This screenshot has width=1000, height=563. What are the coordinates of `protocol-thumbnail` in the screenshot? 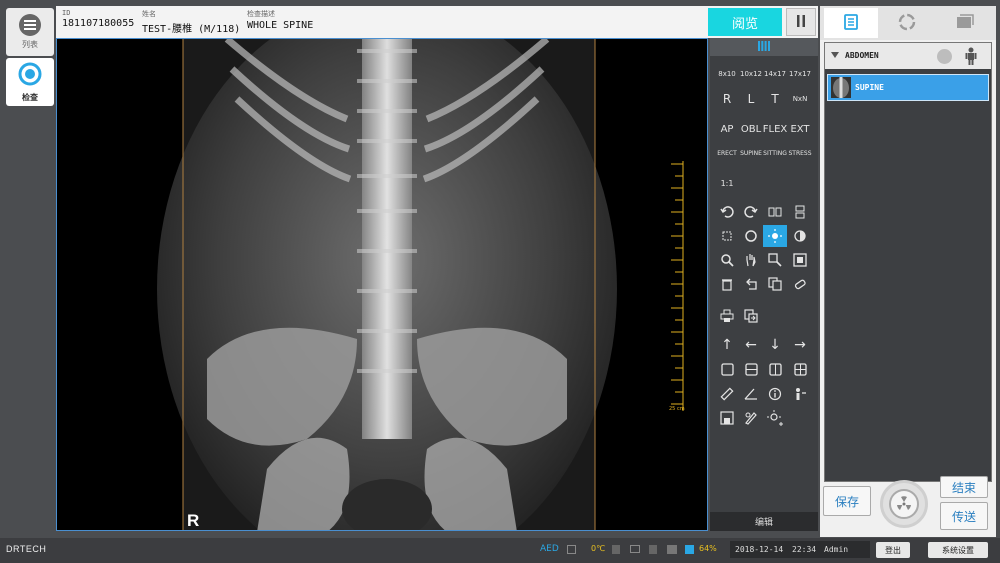 It's located at (841, 87).